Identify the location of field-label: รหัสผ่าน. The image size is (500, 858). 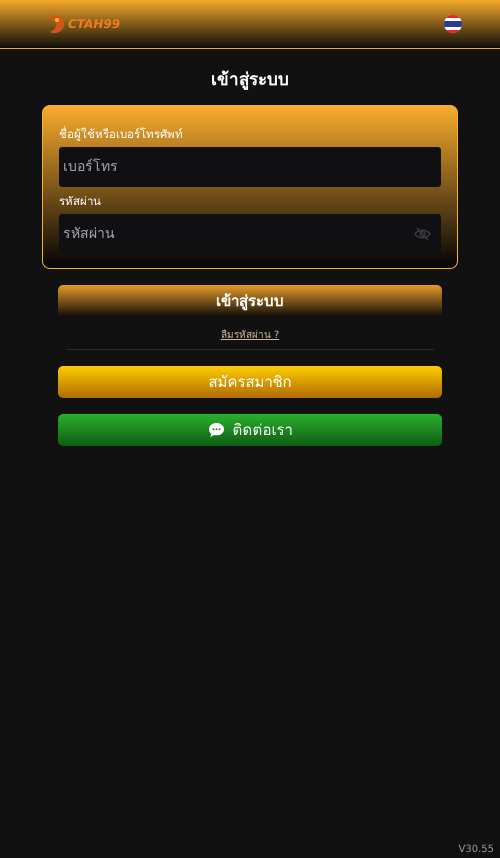
(80, 201).